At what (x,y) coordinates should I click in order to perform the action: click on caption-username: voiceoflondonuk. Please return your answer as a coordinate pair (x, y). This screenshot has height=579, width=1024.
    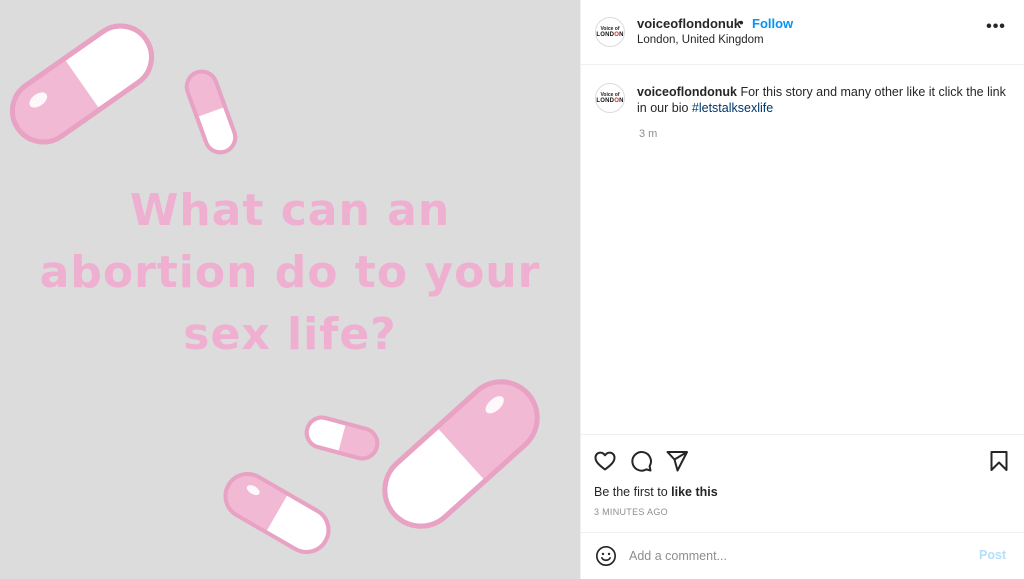
    Looking at the image, I should click on (687, 92).